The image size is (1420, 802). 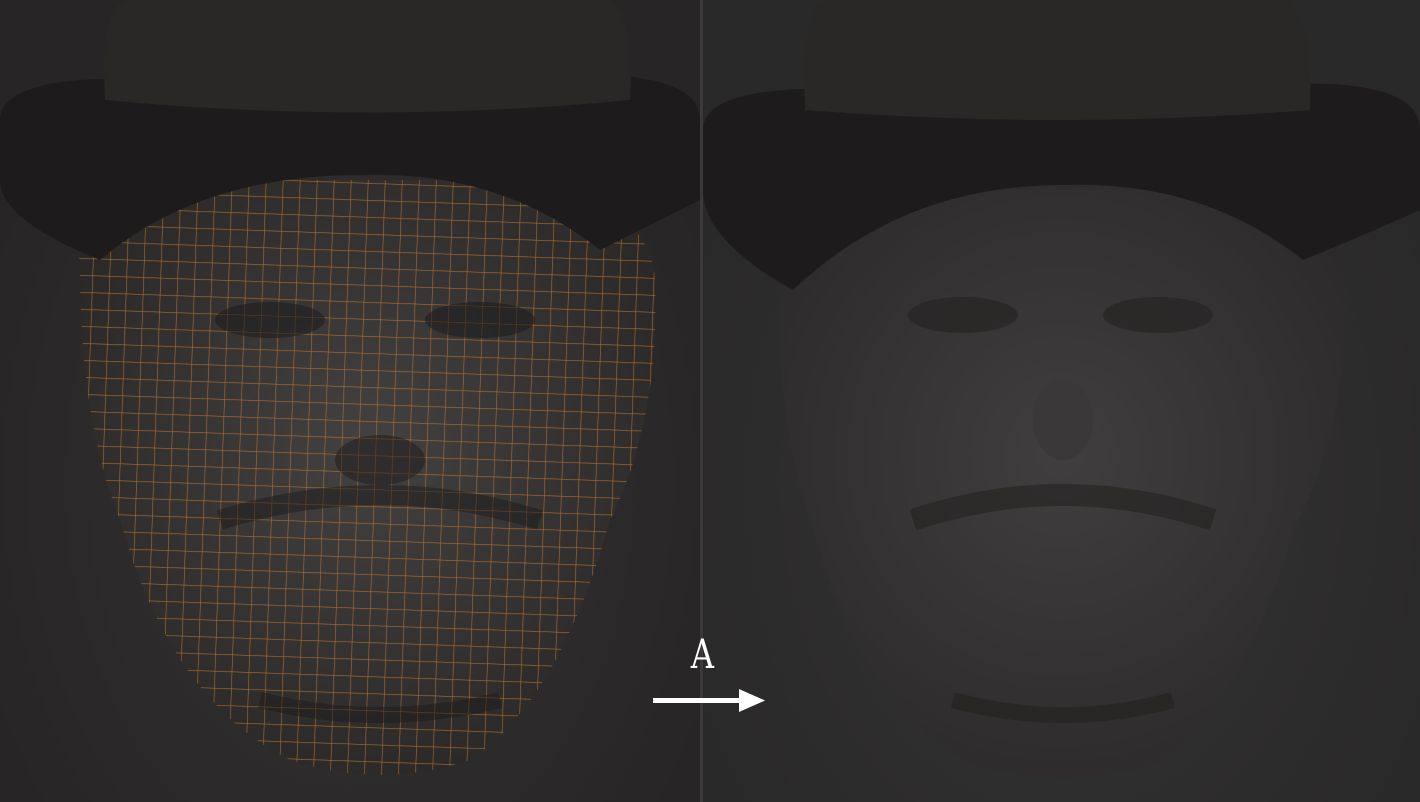 I want to click on annotation-label: A, so click(x=702, y=655).